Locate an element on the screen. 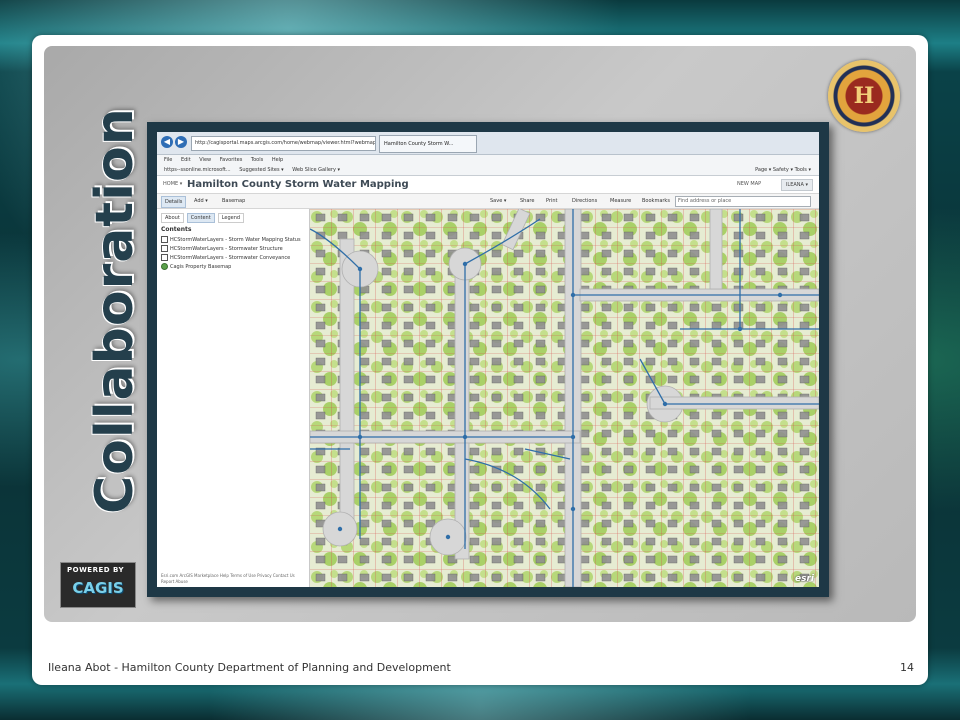 This screenshot has width=960, height=720. directions-button: Directions is located at coordinates (584, 201).